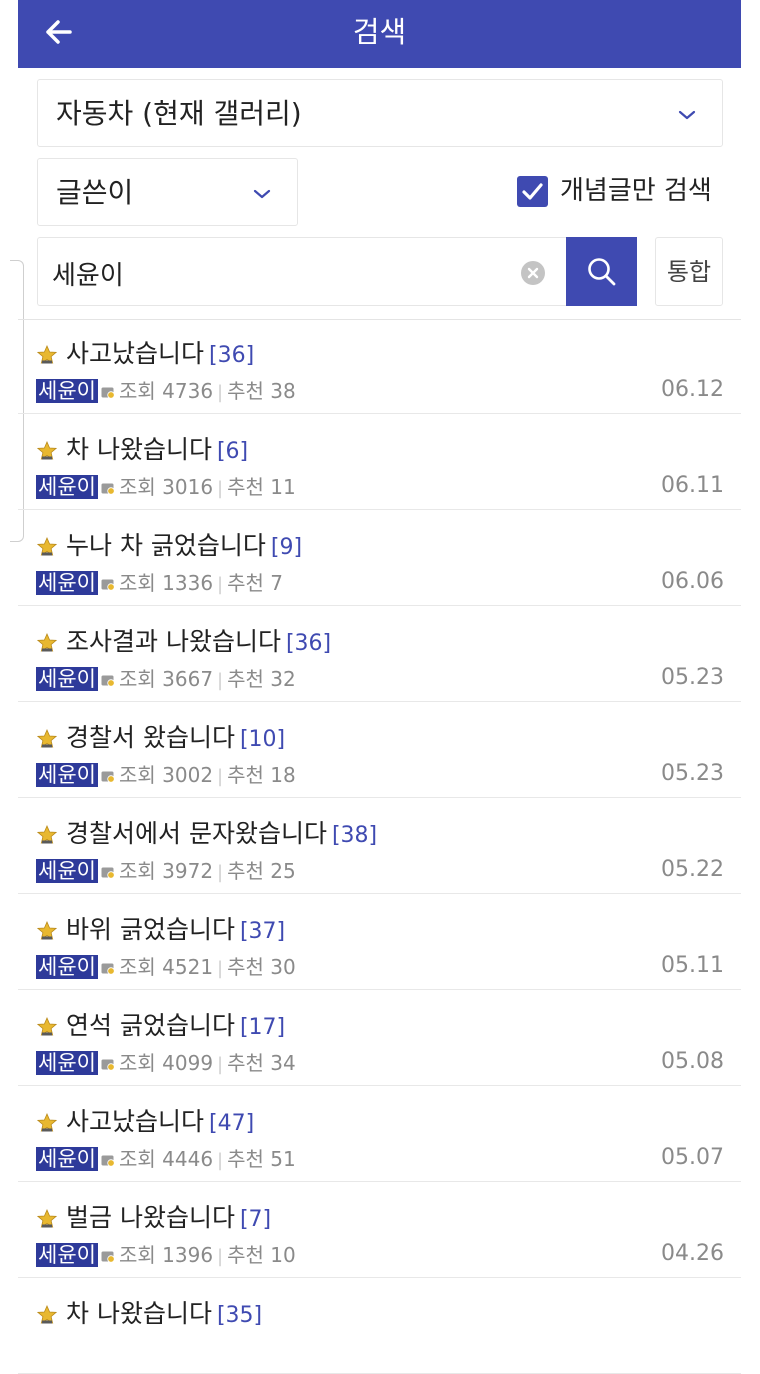 The width and height of the screenshot is (760, 1374). What do you see at coordinates (167, 192) in the screenshot?
I see `search-type-select: 글쓴이` at bounding box center [167, 192].